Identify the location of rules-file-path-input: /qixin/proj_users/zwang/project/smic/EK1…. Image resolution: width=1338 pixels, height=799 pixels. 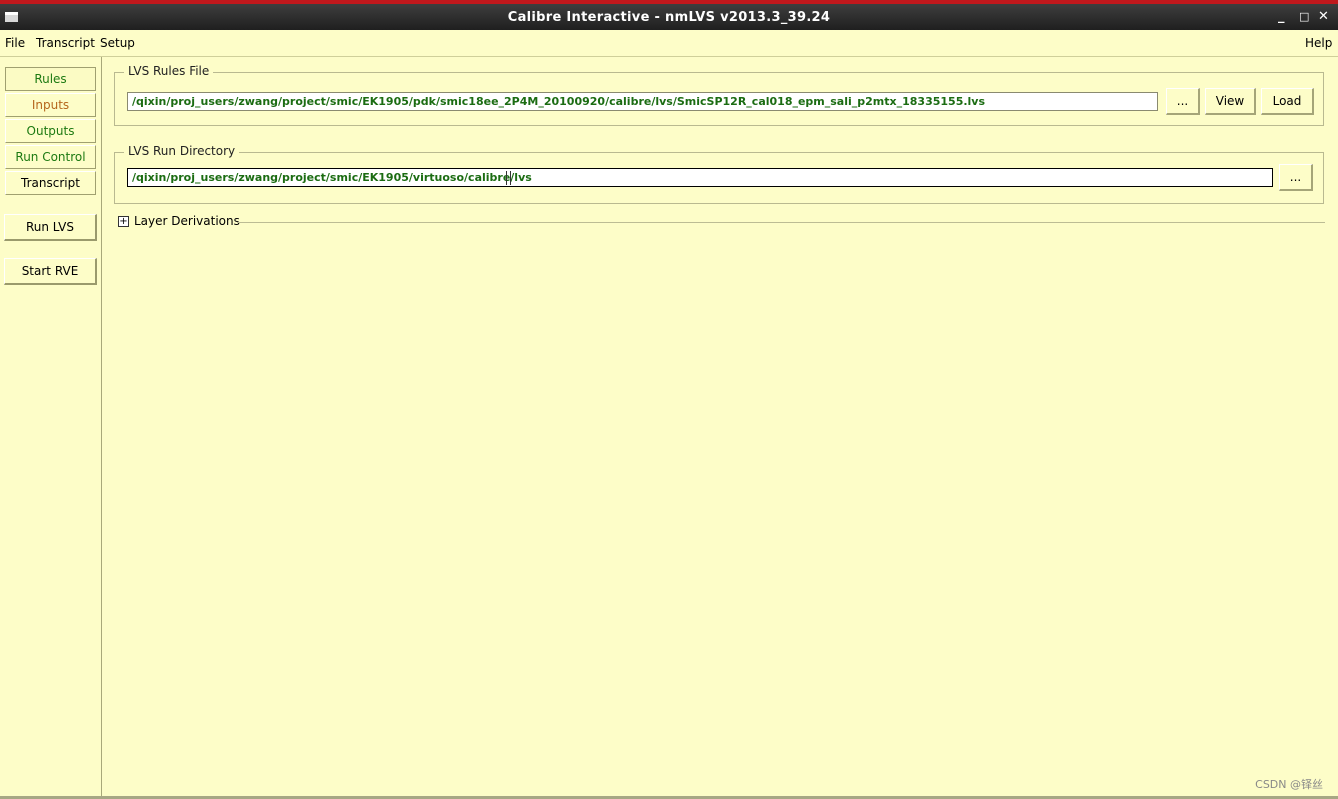
(642, 101).